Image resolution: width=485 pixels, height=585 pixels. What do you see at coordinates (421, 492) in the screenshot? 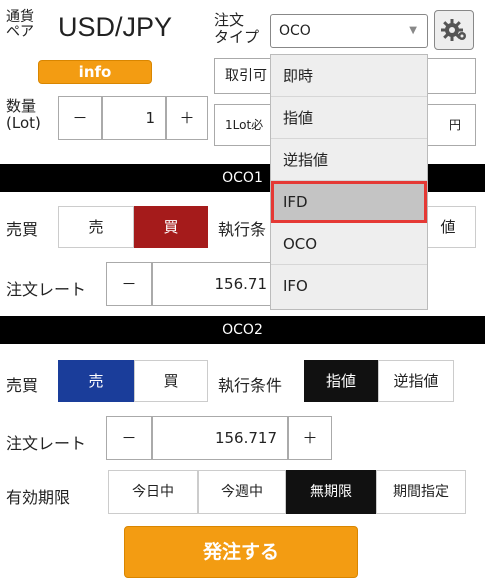
I see `expiry-specify-button: 期間指定` at bounding box center [421, 492].